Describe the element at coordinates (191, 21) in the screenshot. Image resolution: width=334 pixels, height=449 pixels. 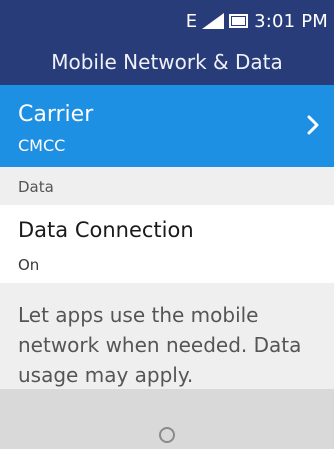
I see `network-type-indicator: E` at that location.